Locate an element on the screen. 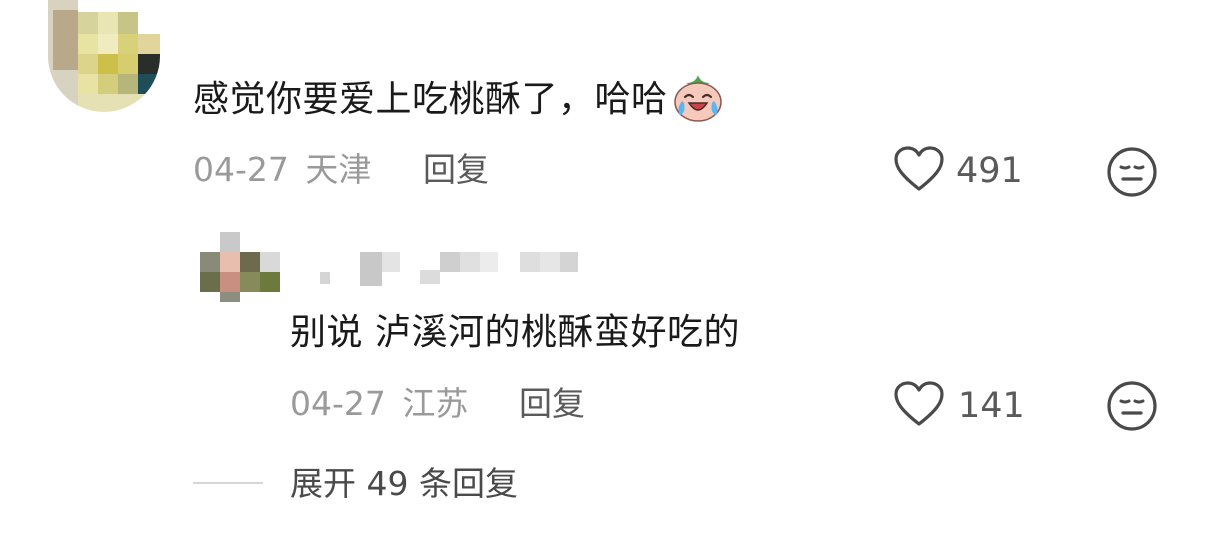 The image size is (1206, 555). reply-like-count: 141 is located at coordinates (991, 406).